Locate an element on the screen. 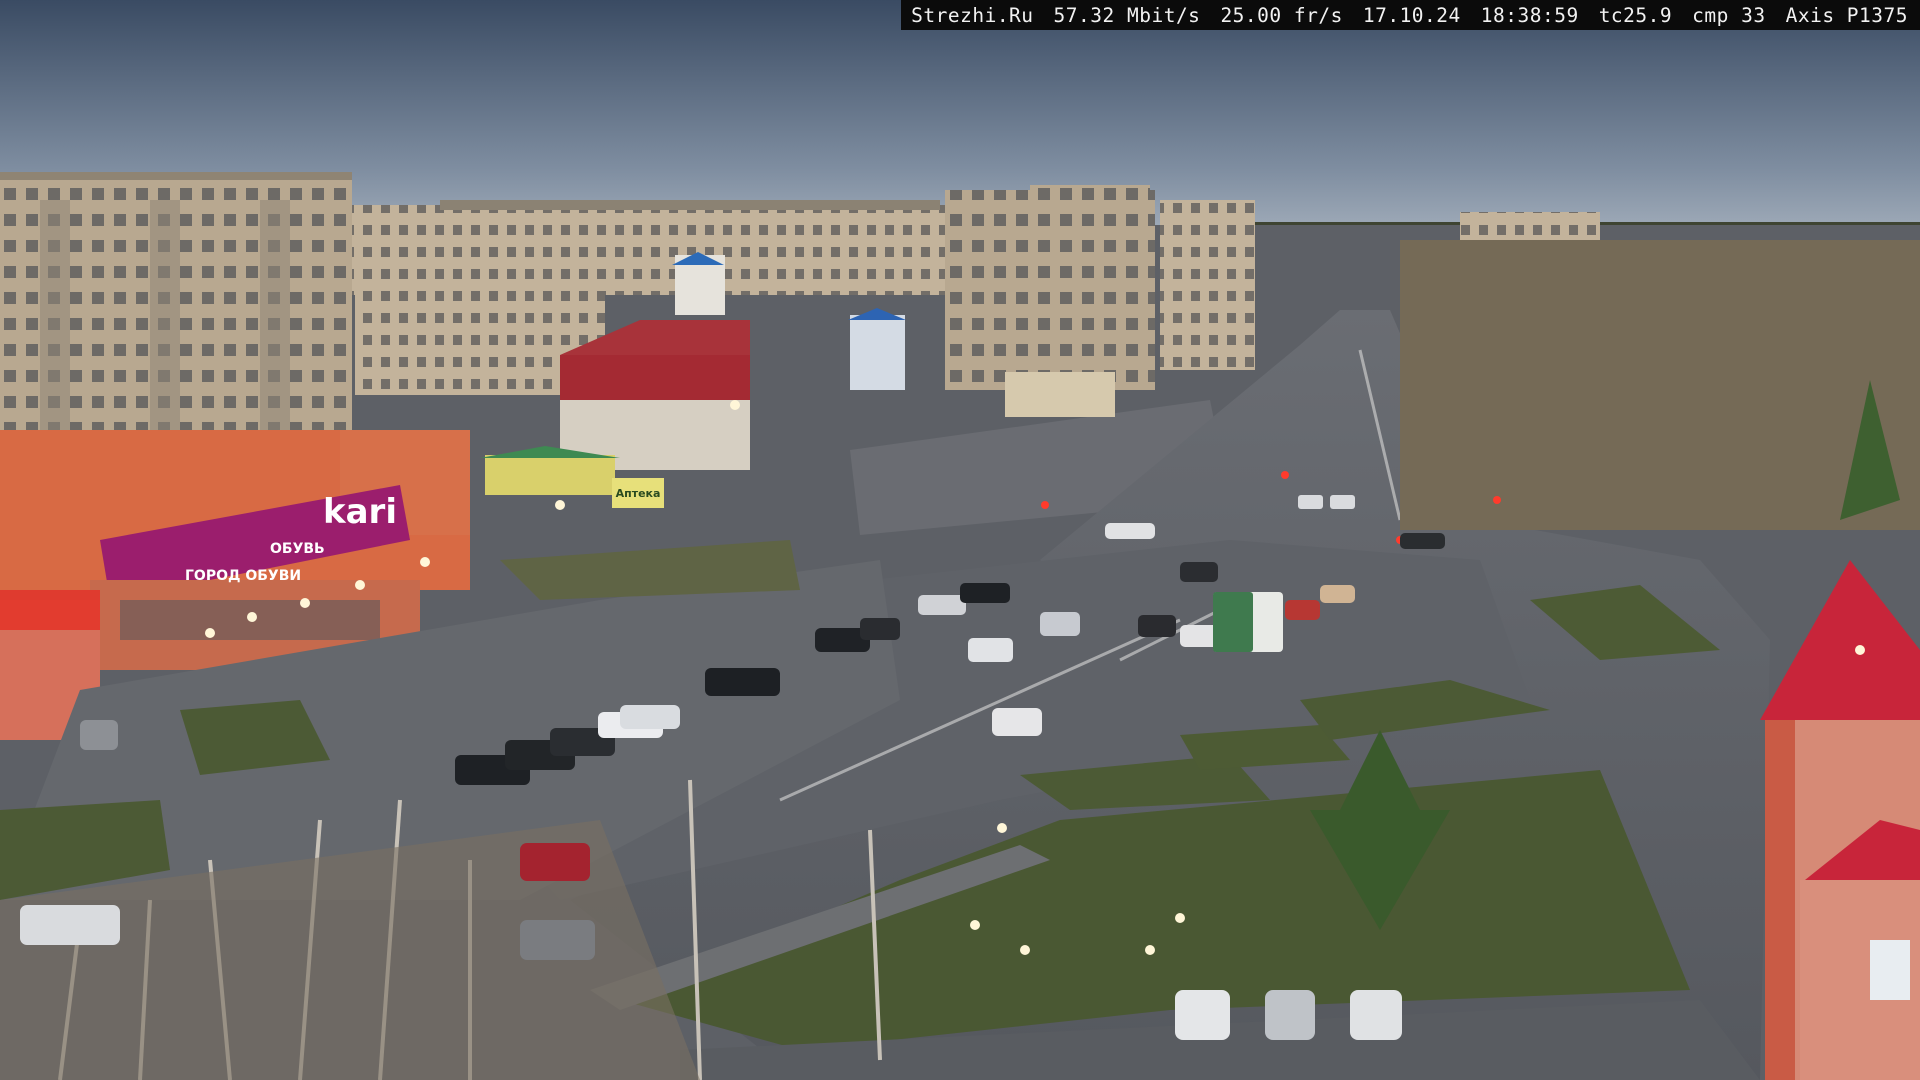  plaza-building is located at coordinates (1060, 394).